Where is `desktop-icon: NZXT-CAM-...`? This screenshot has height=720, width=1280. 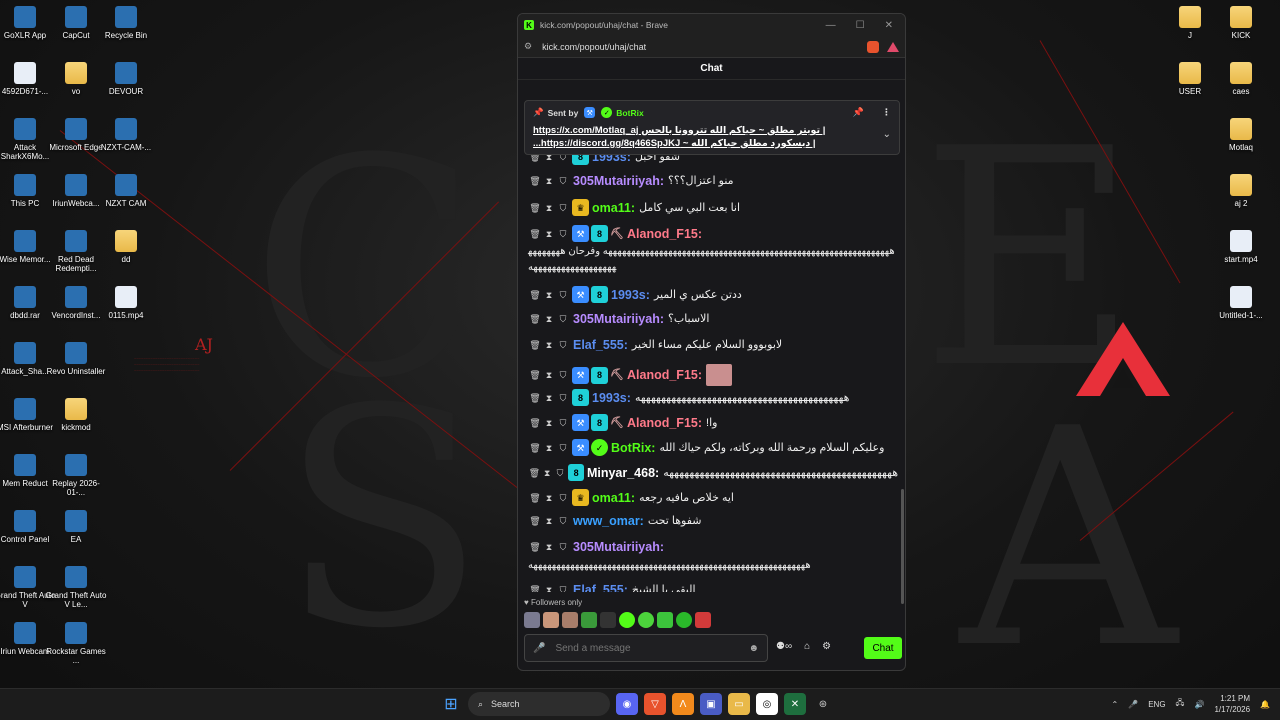
desktop-icon: NZXT-CAM-... is located at coordinates (126, 135).